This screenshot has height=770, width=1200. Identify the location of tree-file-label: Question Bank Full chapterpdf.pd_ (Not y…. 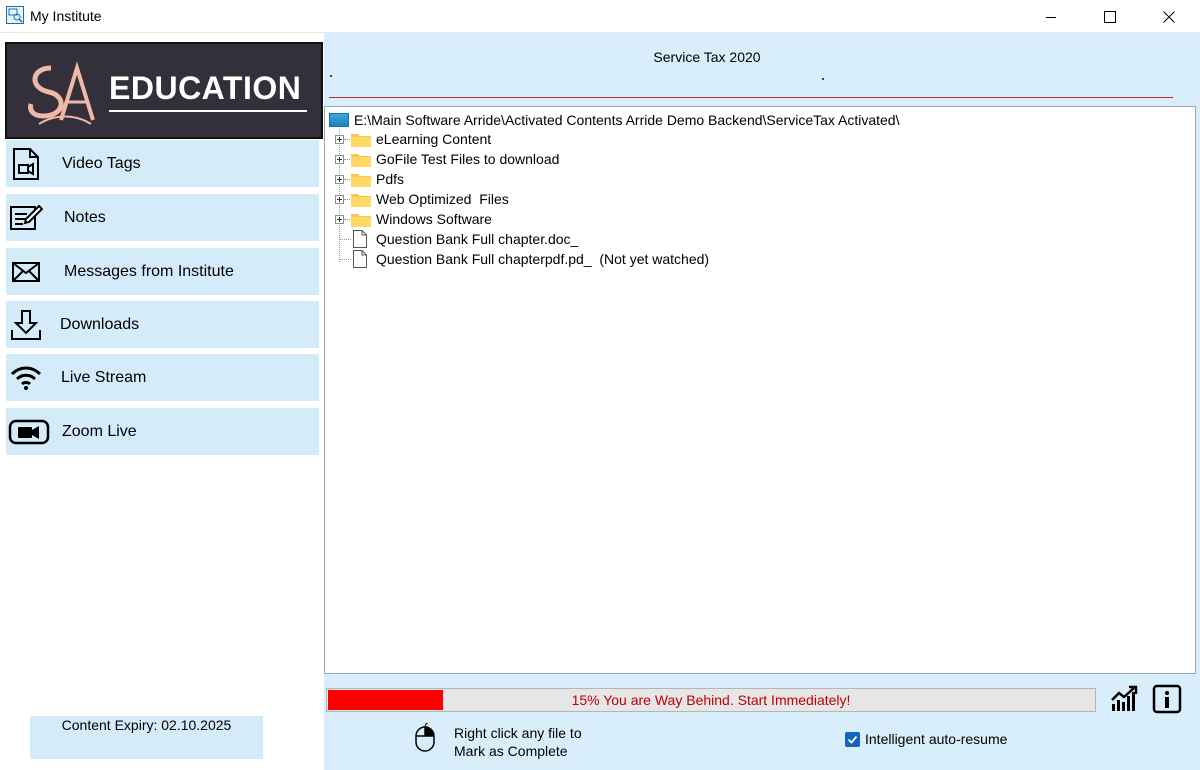
(543, 259).